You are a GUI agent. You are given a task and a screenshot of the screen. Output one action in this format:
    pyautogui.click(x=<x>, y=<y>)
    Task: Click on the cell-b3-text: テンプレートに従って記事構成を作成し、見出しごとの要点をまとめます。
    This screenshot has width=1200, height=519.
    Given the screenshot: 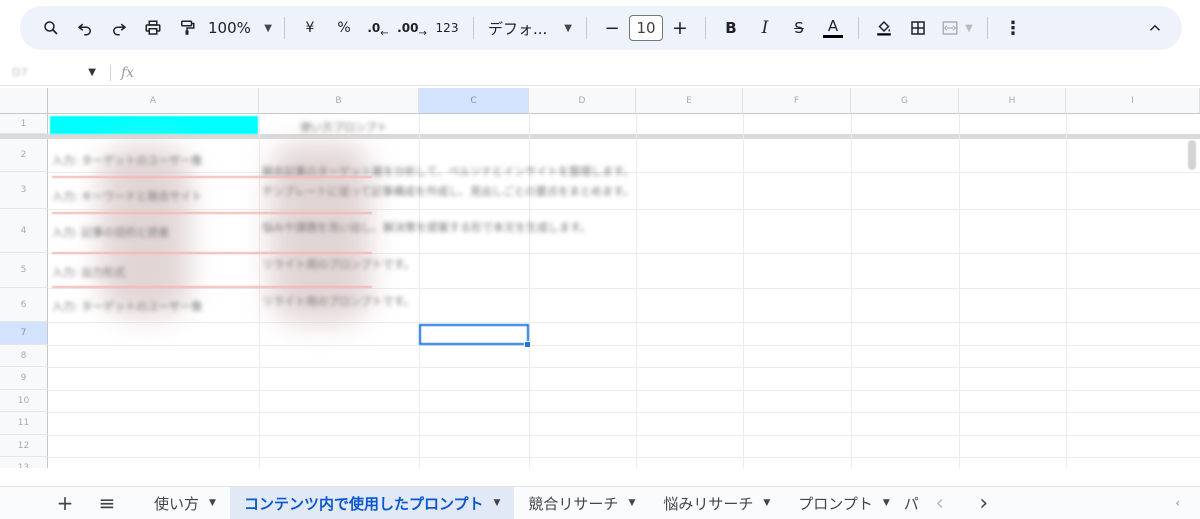 What is the action you would take?
    pyautogui.click(x=448, y=191)
    